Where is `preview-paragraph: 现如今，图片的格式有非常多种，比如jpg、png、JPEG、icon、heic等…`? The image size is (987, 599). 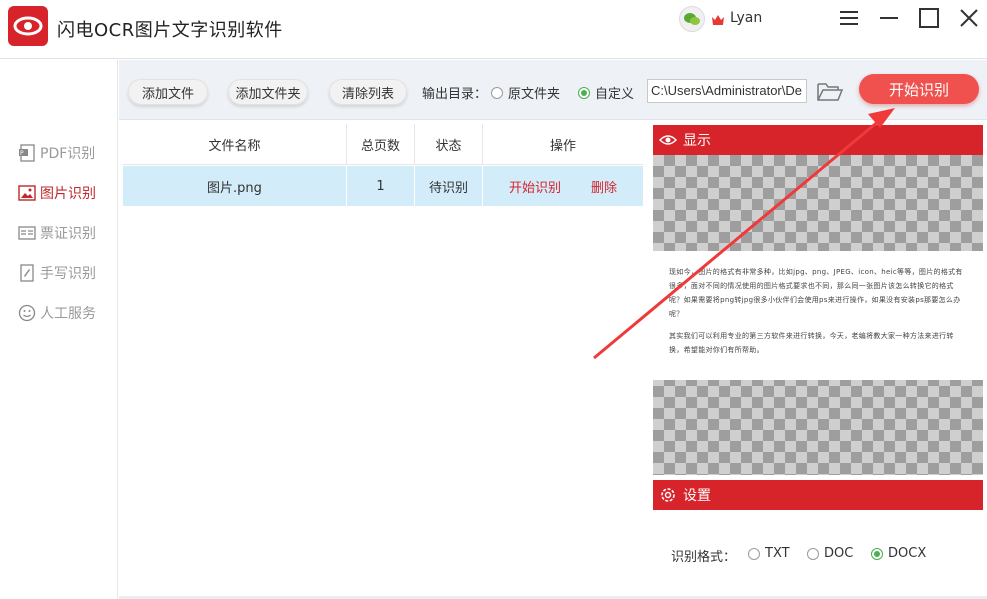
preview-paragraph: 现如今，图片的格式有非常多种，比如jpg、png、JPEG、icon、heic等… is located at coordinates (816, 293).